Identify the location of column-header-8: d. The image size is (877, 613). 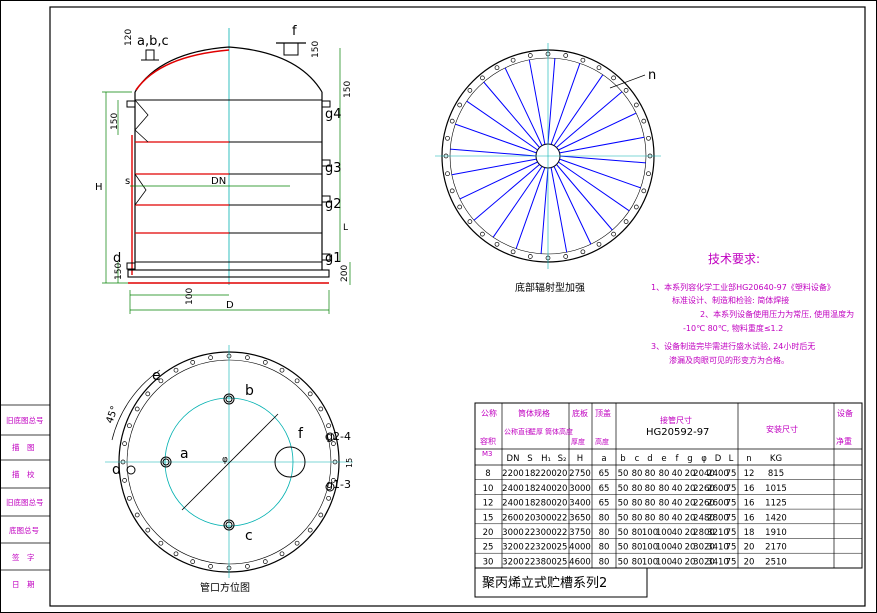
(649, 459).